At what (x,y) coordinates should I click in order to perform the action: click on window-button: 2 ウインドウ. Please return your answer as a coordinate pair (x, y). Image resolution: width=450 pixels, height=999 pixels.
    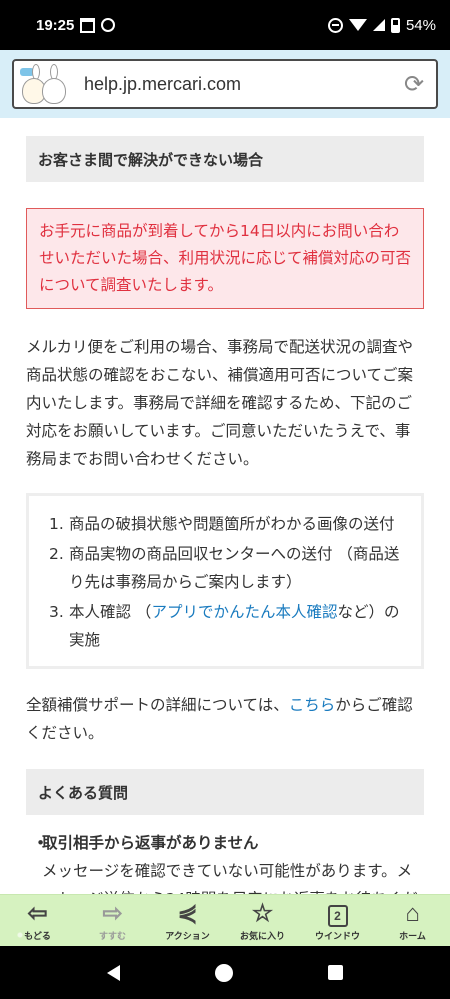
    Looking at the image, I should click on (338, 920).